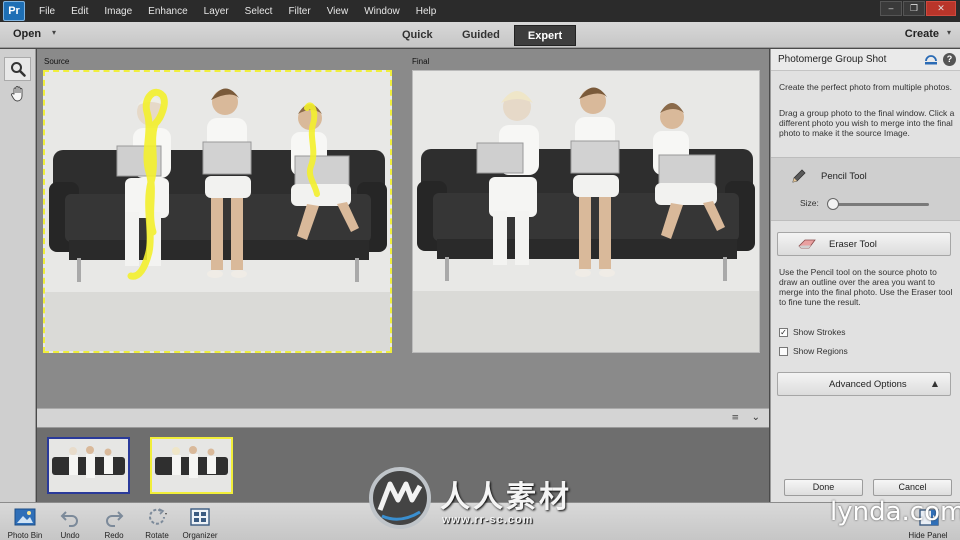  Describe the element at coordinates (914, 8) in the screenshot. I see `restore-button: ❐` at that location.